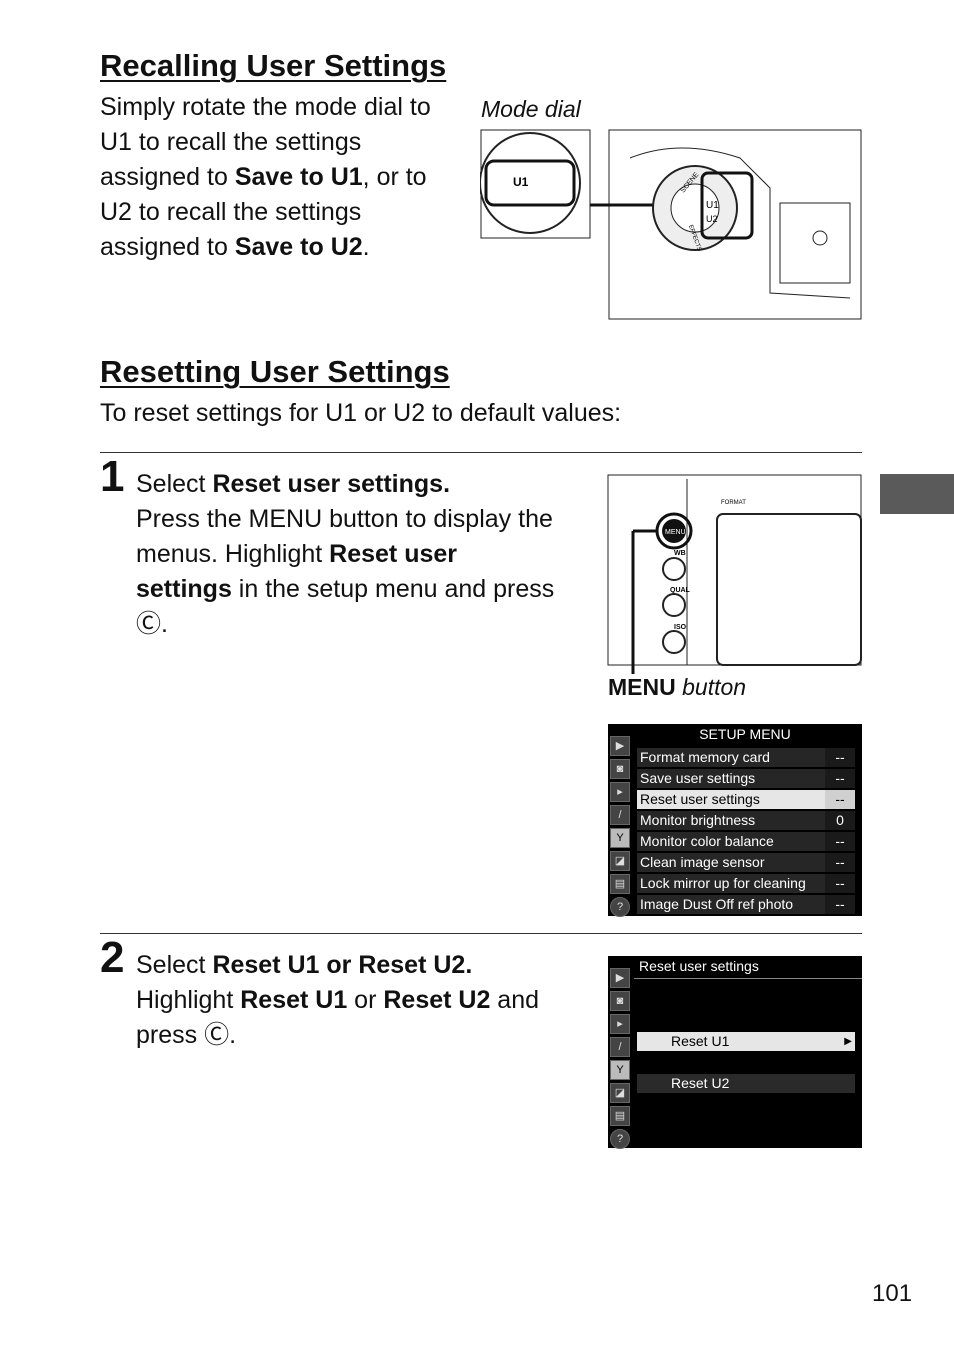  I want to click on screen-title: SETUP MENU, so click(745, 734).